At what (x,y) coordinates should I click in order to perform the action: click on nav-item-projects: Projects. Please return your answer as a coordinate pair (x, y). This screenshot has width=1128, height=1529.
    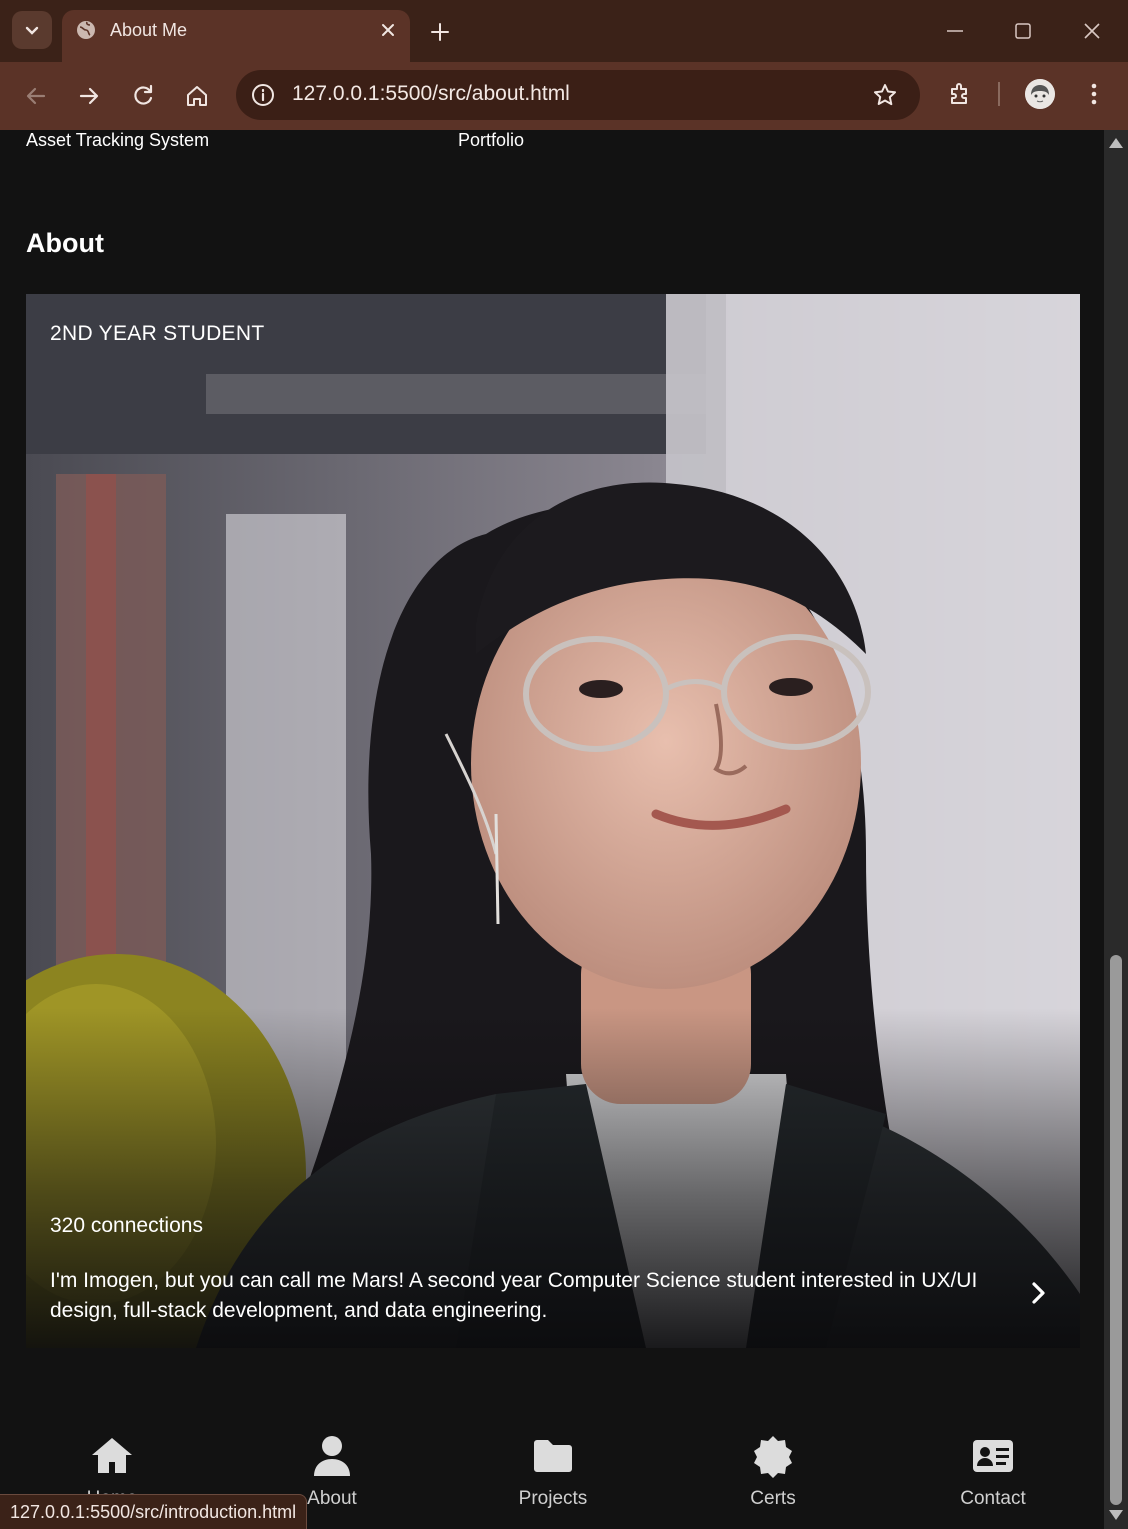
    Looking at the image, I should click on (553, 1470).